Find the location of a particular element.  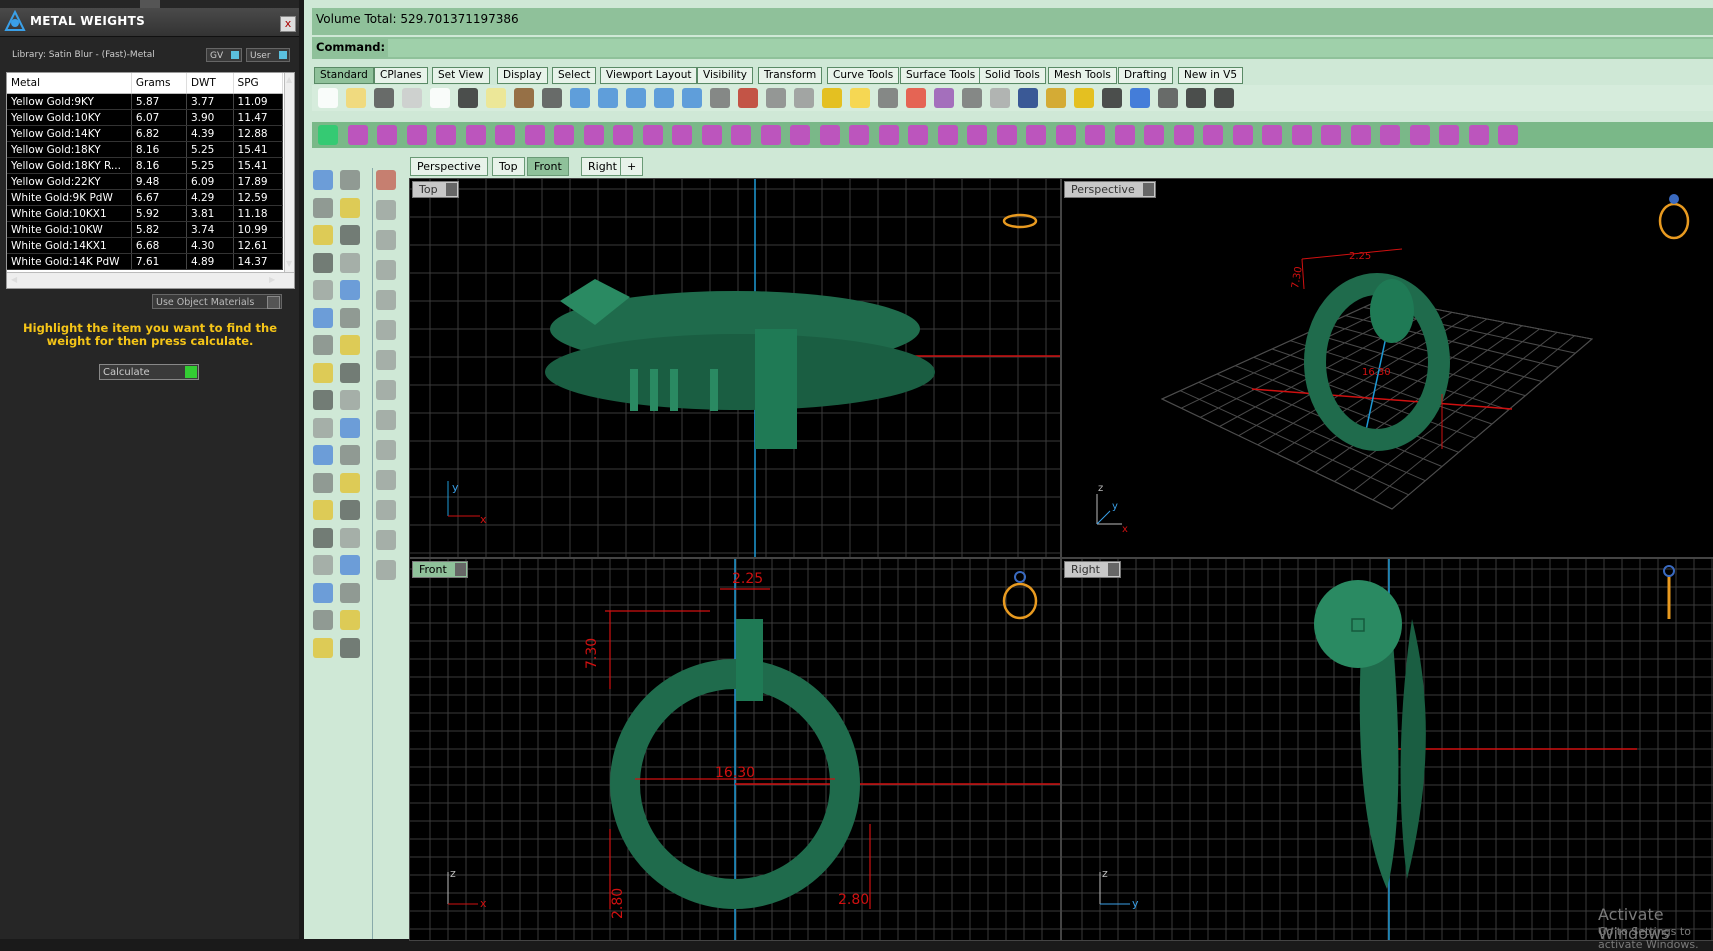

tab-standard: Standard is located at coordinates (344, 75).